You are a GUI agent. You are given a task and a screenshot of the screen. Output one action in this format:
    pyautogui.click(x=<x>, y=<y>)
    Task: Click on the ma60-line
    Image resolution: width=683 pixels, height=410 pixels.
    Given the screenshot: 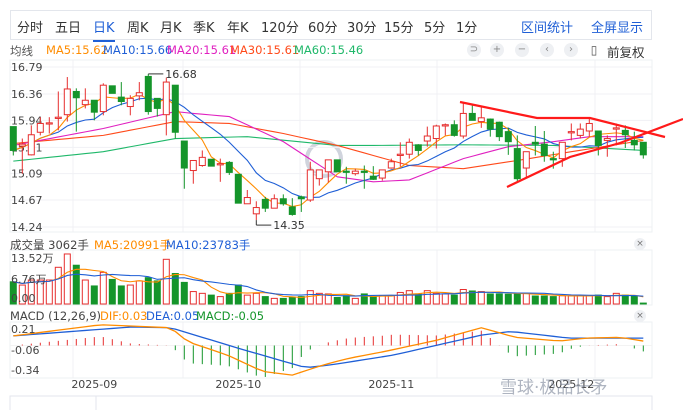 What is the action you would take?
    pyautogui.click(x=328, y=149)
    